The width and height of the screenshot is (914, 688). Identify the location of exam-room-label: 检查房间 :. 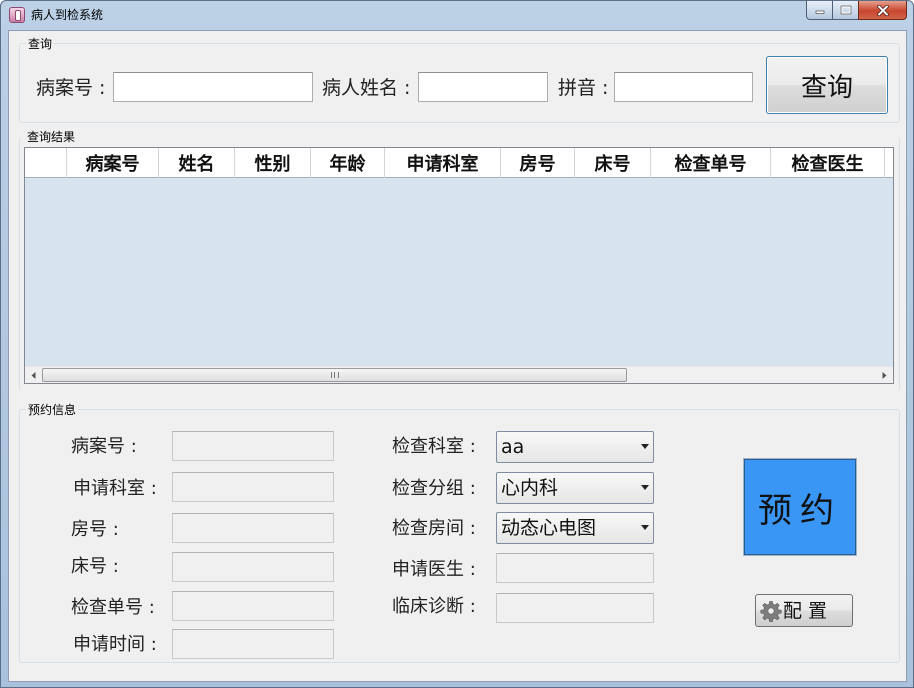
(434, 528).